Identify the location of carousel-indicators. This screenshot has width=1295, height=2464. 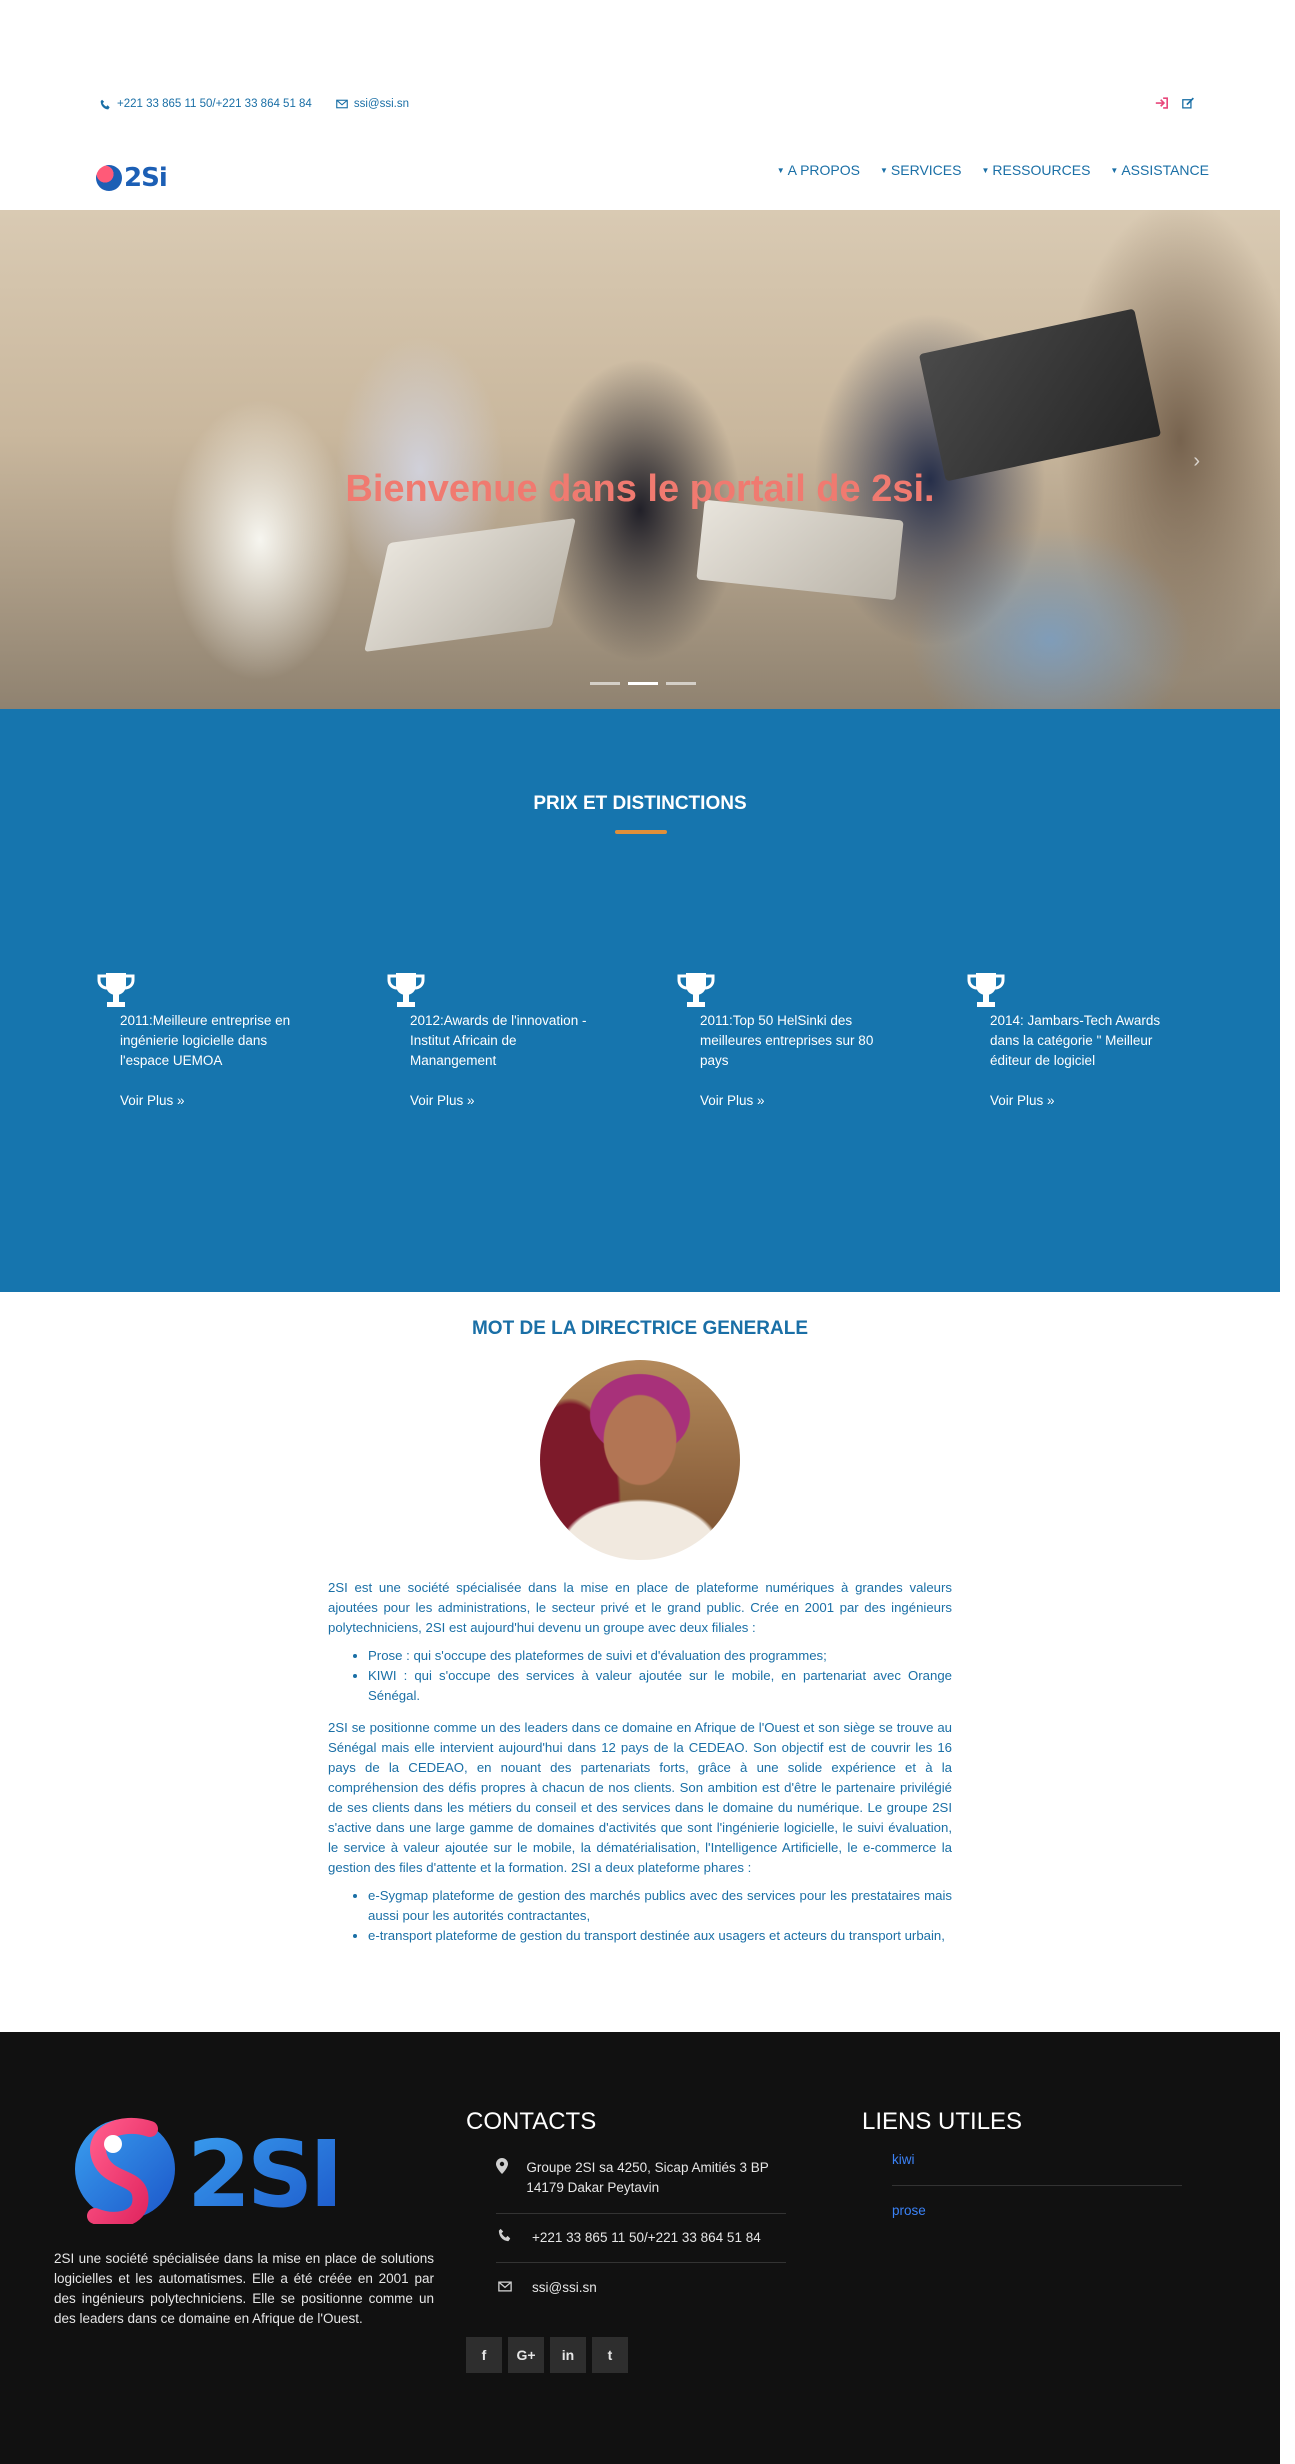
(643, 683).